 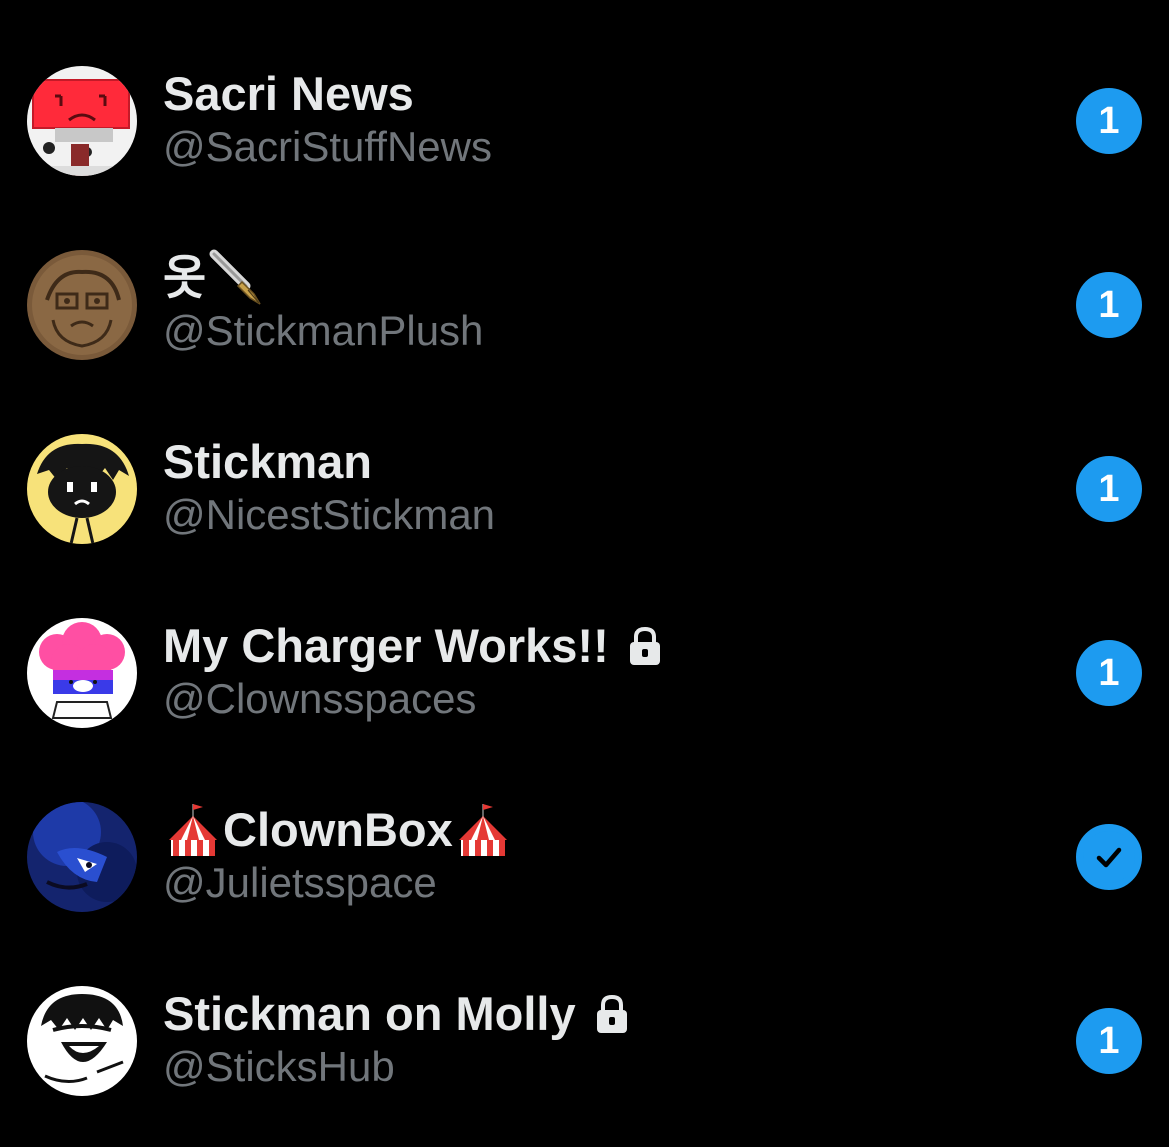 I want to click on handle: @NicestStickman, so click(x=329, y=514).